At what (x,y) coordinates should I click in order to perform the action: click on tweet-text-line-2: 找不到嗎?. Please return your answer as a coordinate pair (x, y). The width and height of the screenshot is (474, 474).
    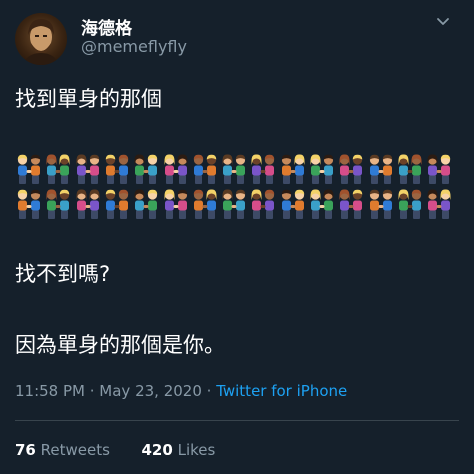
    Looking at the image, I should click on (63, 274).